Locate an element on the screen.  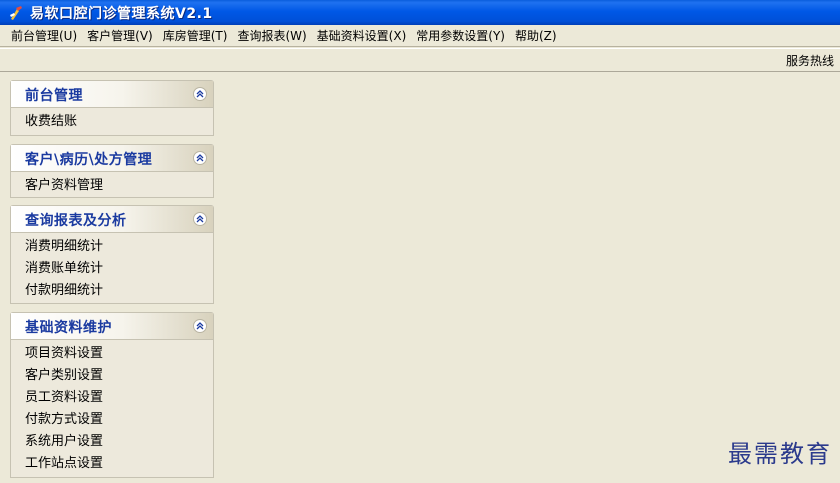
menu-parameters: 常用参数设置(Y) is located at coordinates (460, 36).